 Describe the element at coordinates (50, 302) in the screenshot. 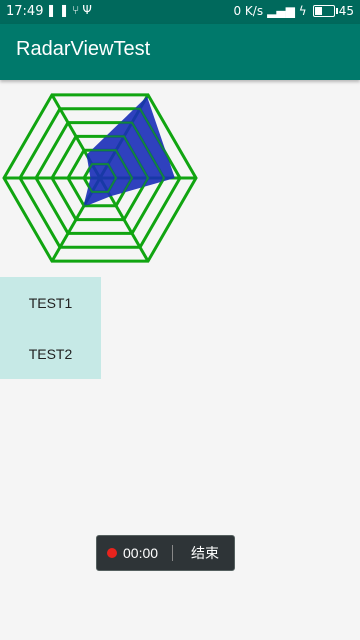

I see `test1-button: TEST1` at that location.